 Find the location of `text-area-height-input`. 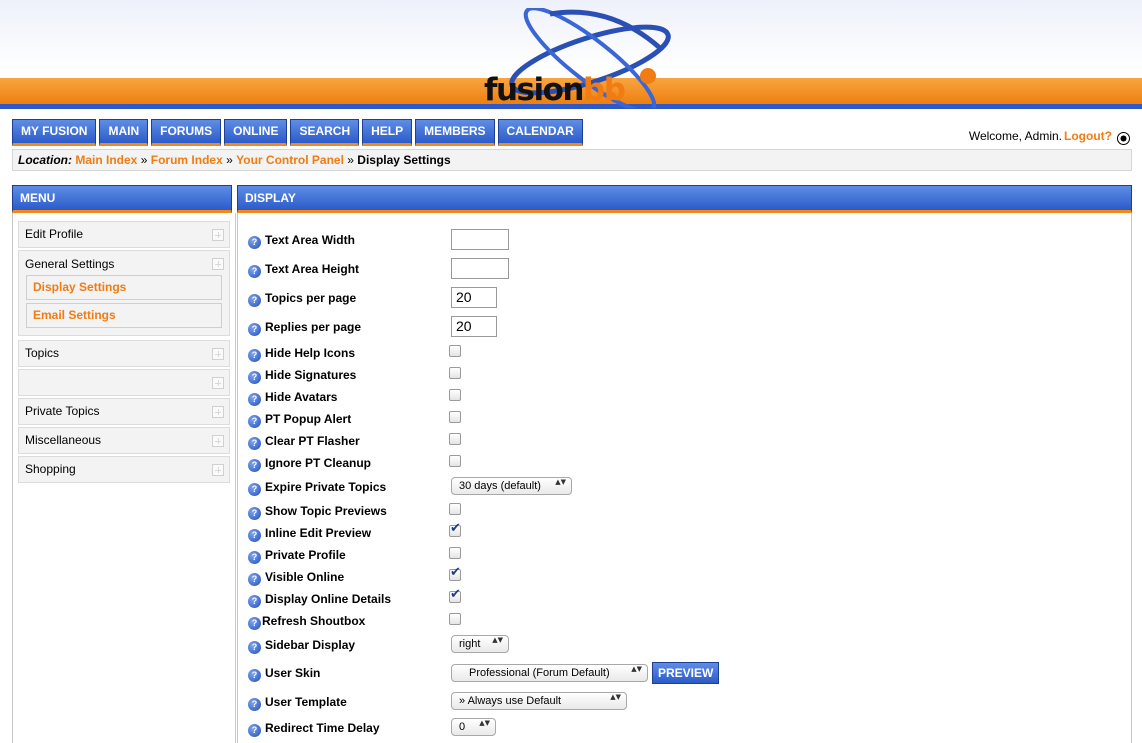

text-area-height-input is located at coordinates (480, 268).